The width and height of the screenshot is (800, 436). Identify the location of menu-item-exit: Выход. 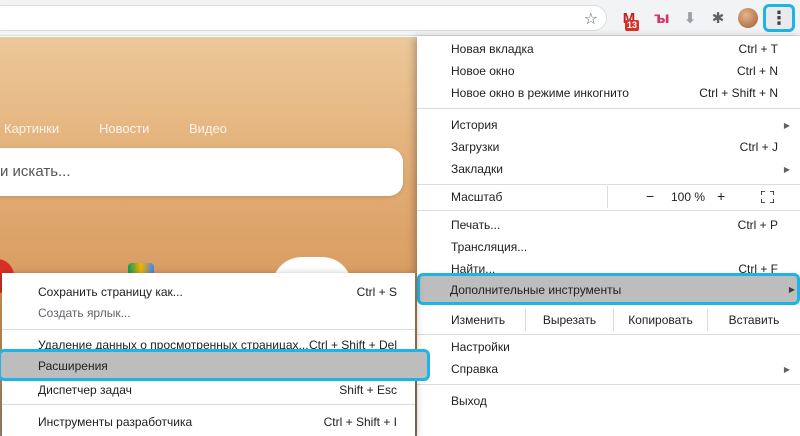
(608, 401).